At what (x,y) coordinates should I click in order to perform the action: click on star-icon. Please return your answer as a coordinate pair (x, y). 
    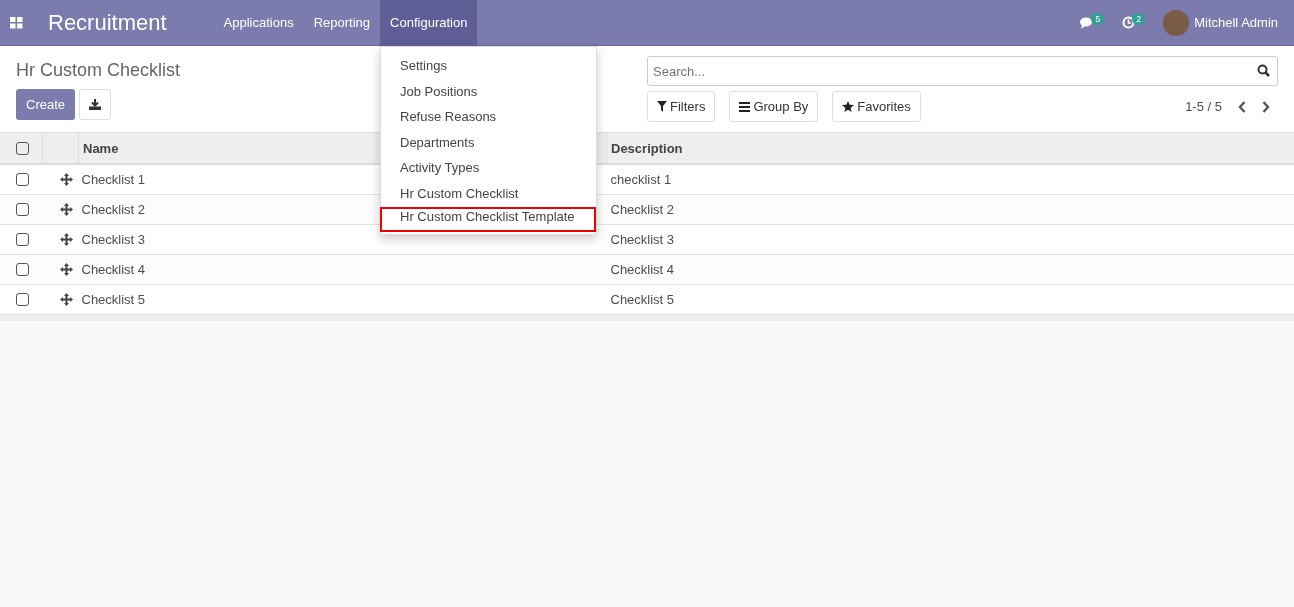
    Looking at the image, I should click on (848, 106).